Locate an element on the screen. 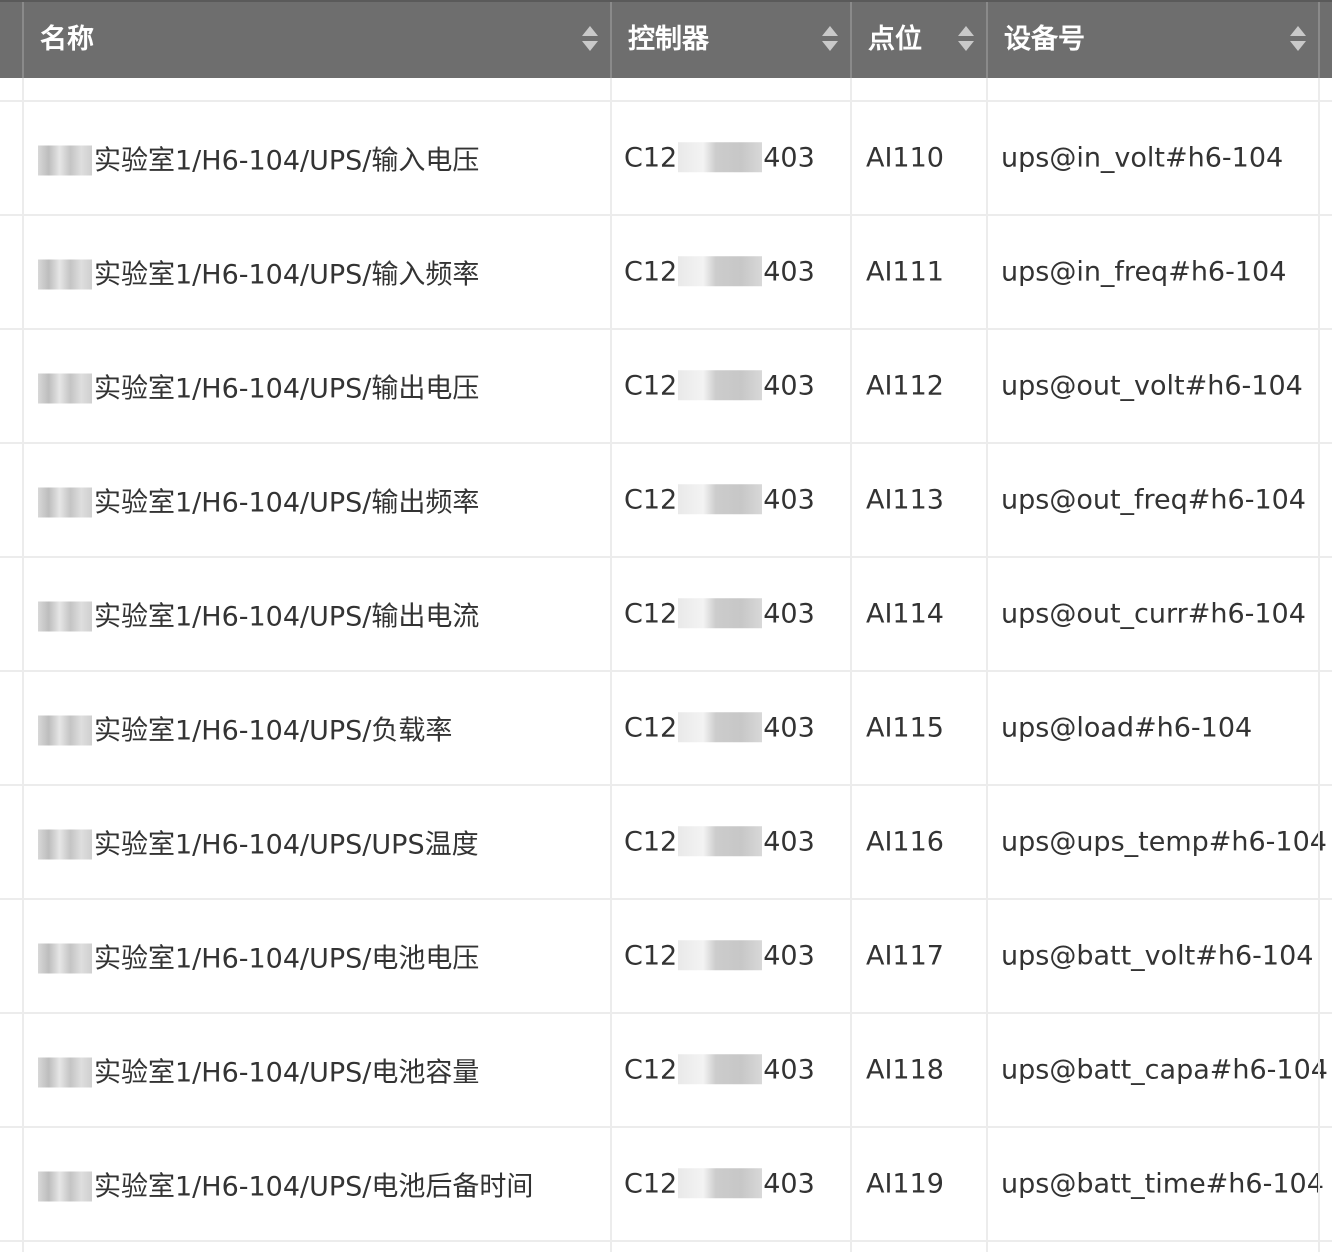 Image resolution: width=1332 pixels, height=1252 pixels. cell-name-content: 实验室1/H6-104/UPS/电池后备时间 is located at coordinates (286, 1184).